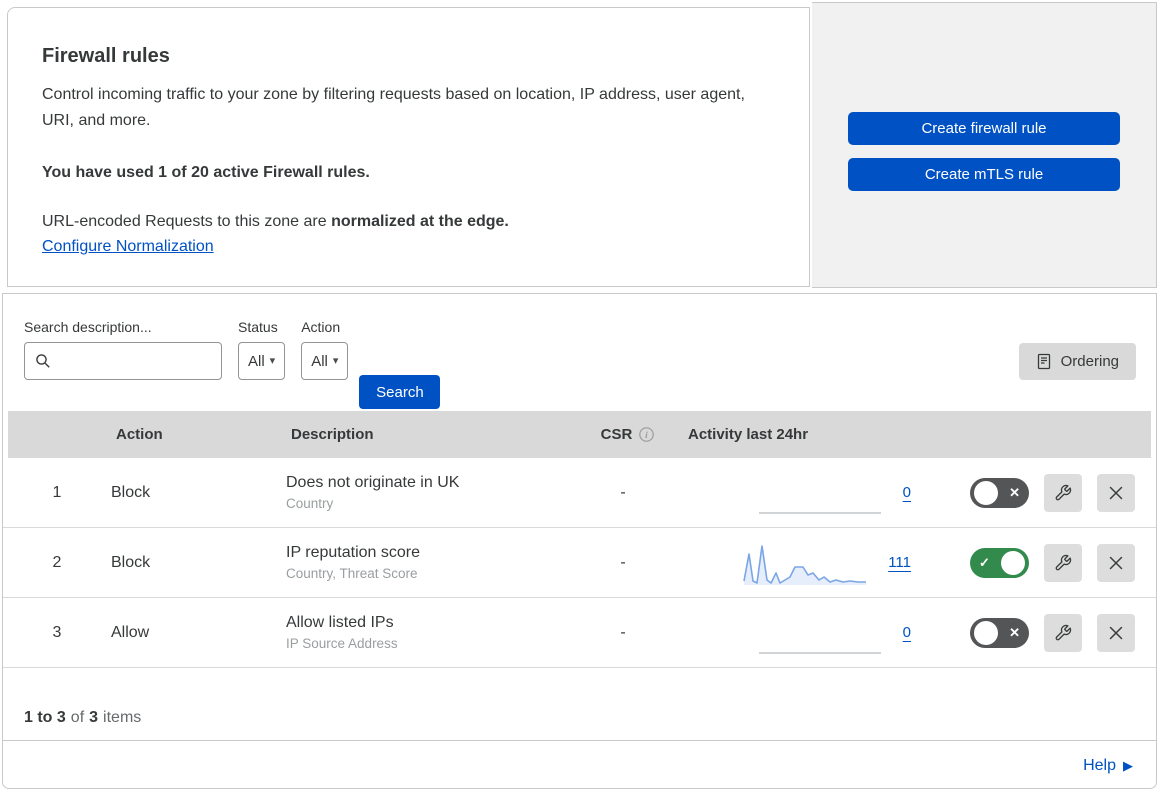 Image resolution: width=1161 pixels, height=791 pixels. I want to click on status-select: All ▾, so click(262, 361).